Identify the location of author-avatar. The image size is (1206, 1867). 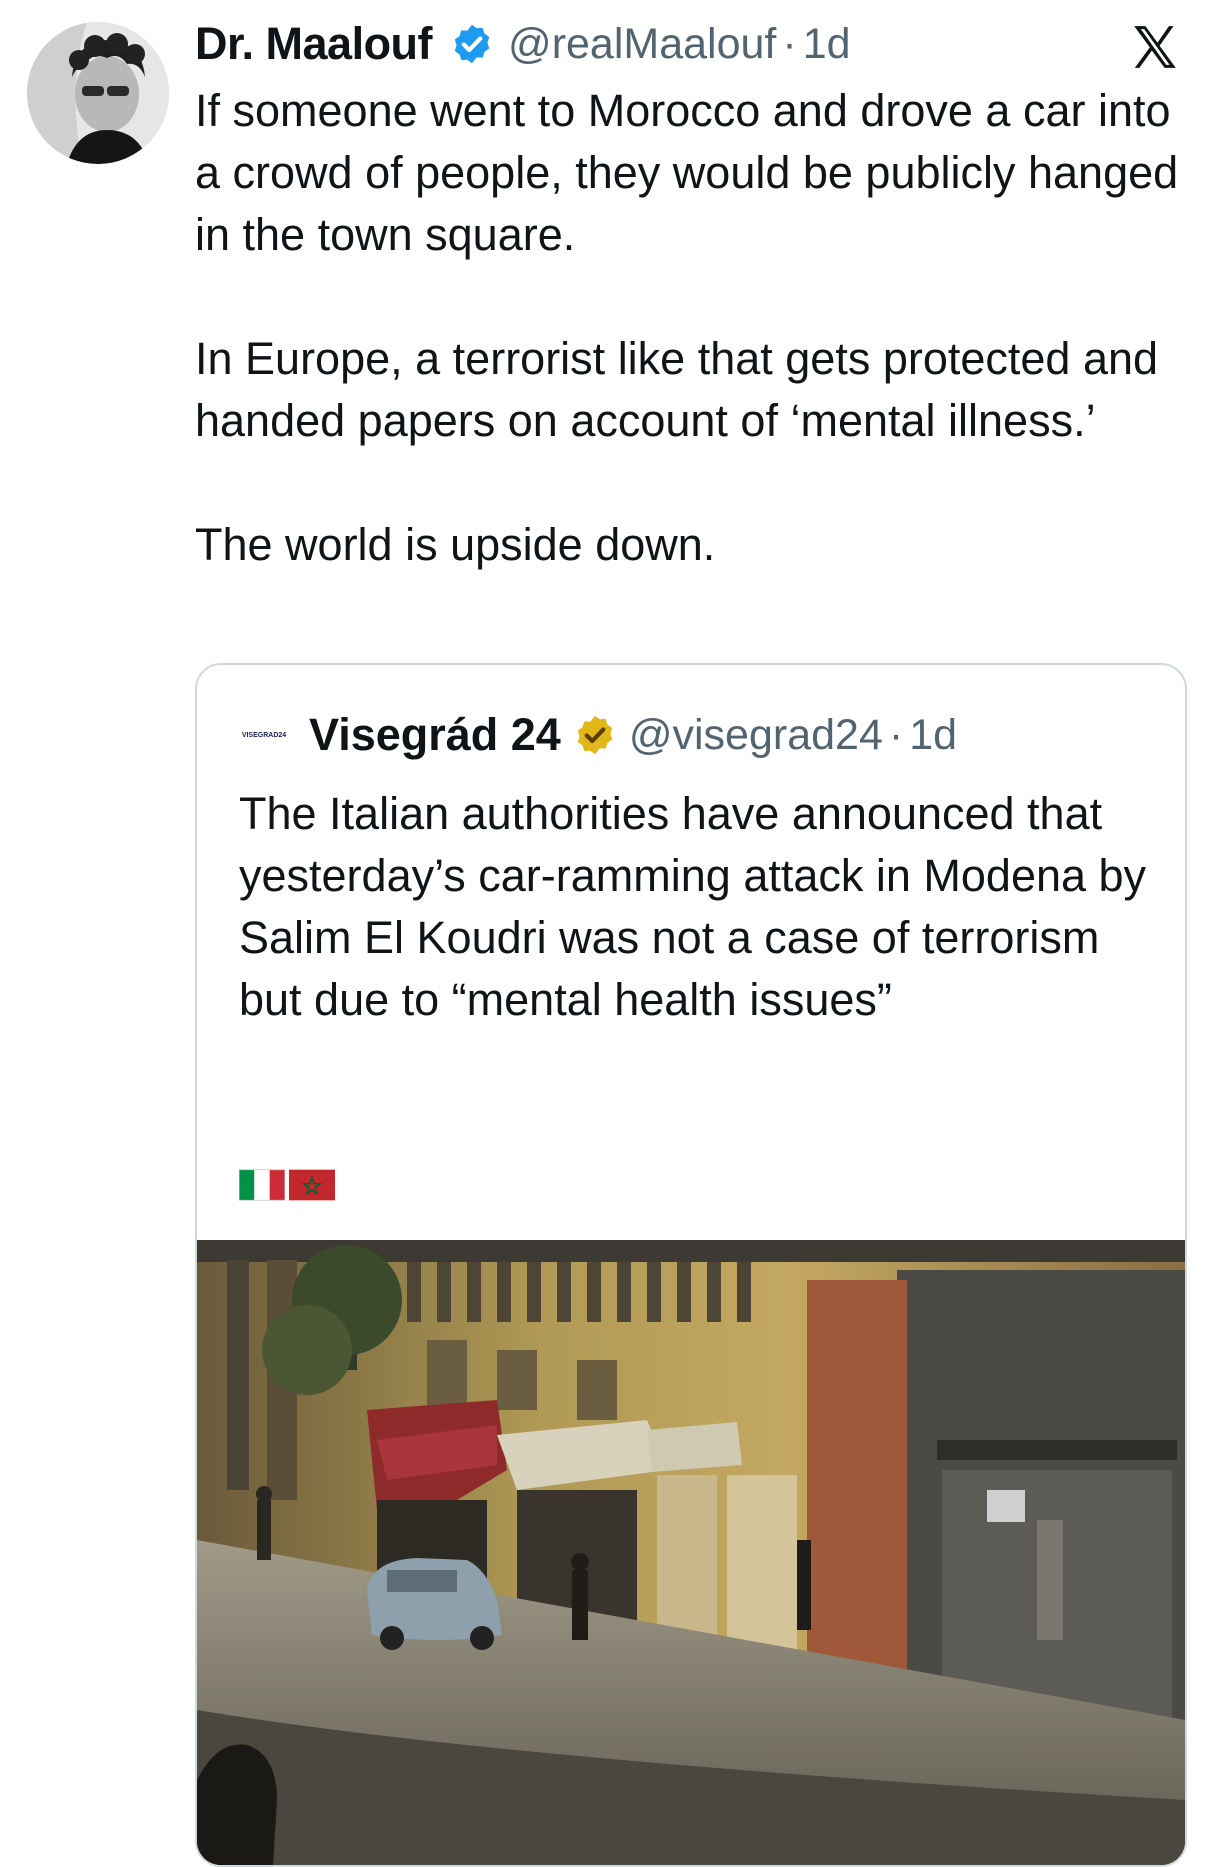
(98, 93).